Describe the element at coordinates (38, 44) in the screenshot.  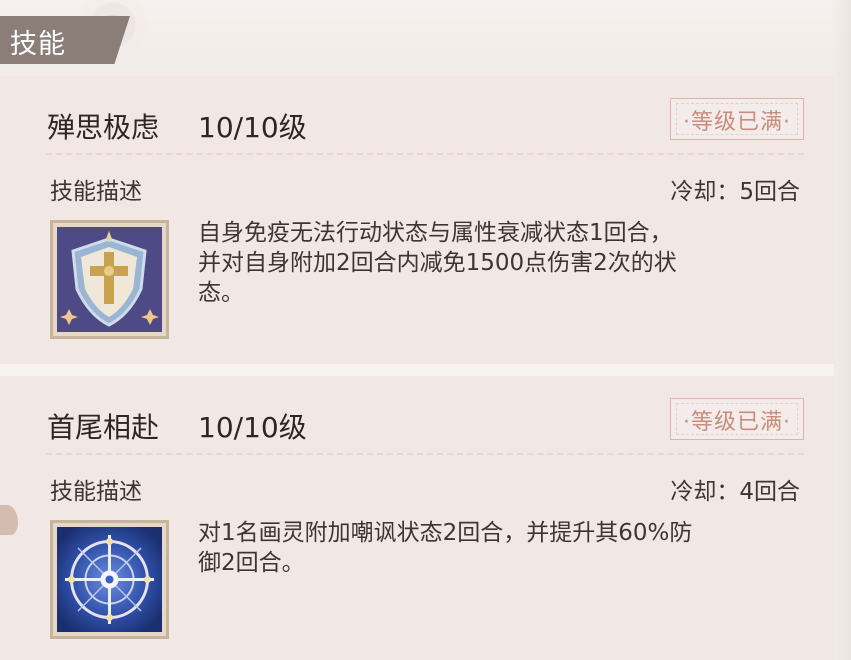
I see `skills-tab-label: 技能` at that location.